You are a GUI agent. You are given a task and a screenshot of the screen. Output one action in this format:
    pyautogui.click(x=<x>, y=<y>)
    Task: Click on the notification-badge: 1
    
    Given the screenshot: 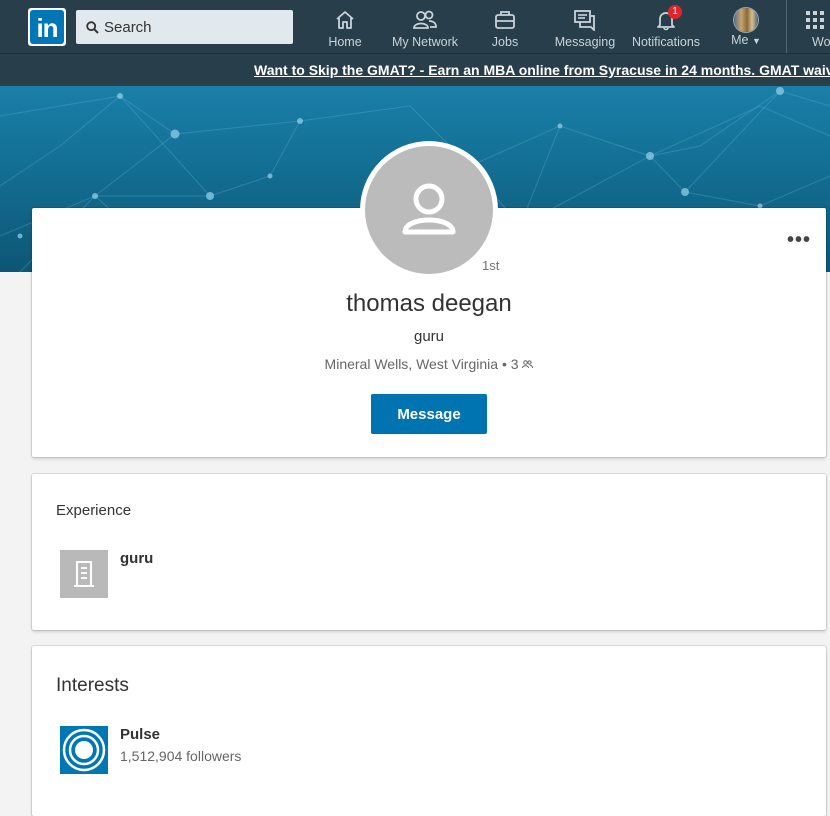 What is the action you would take?
    pyautogui.click(x=675, y=12)
    